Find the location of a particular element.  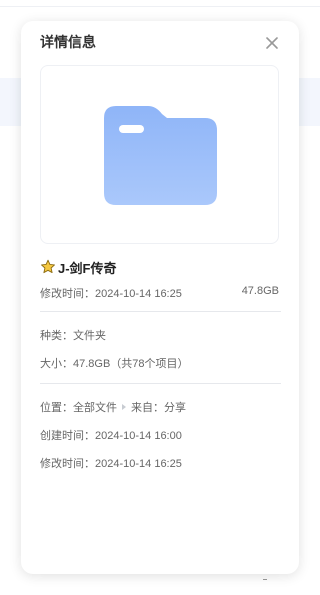

type-row: 种类：文件夹 is located at coordinates (73, 335).